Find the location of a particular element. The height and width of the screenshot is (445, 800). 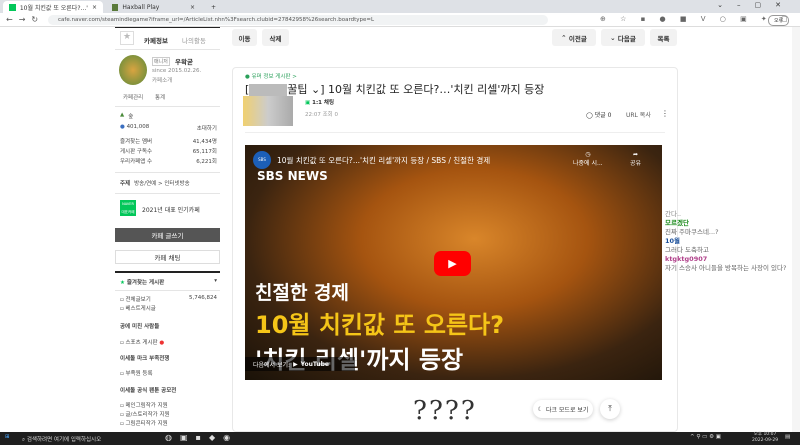

tab-my-activity: 나의활동 is located at coordinates (194, 40).